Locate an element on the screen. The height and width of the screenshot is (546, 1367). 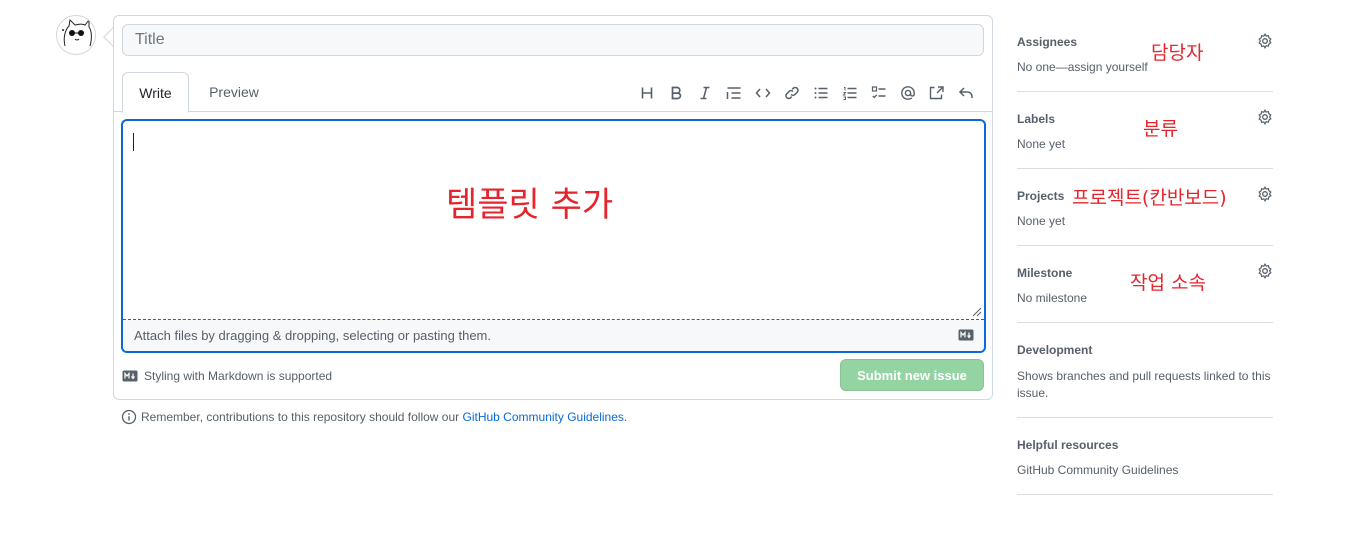
development-heading: Development is located at coordinates (1055, 350).